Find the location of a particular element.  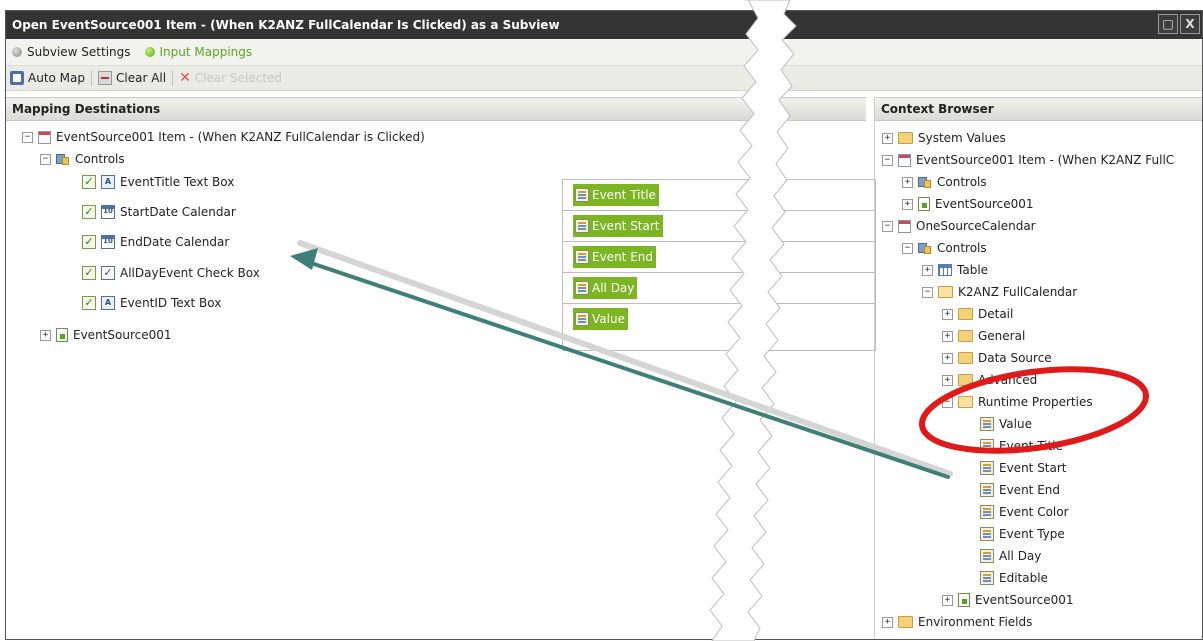

restore-button: □ is located at coordinates (1168, 24).